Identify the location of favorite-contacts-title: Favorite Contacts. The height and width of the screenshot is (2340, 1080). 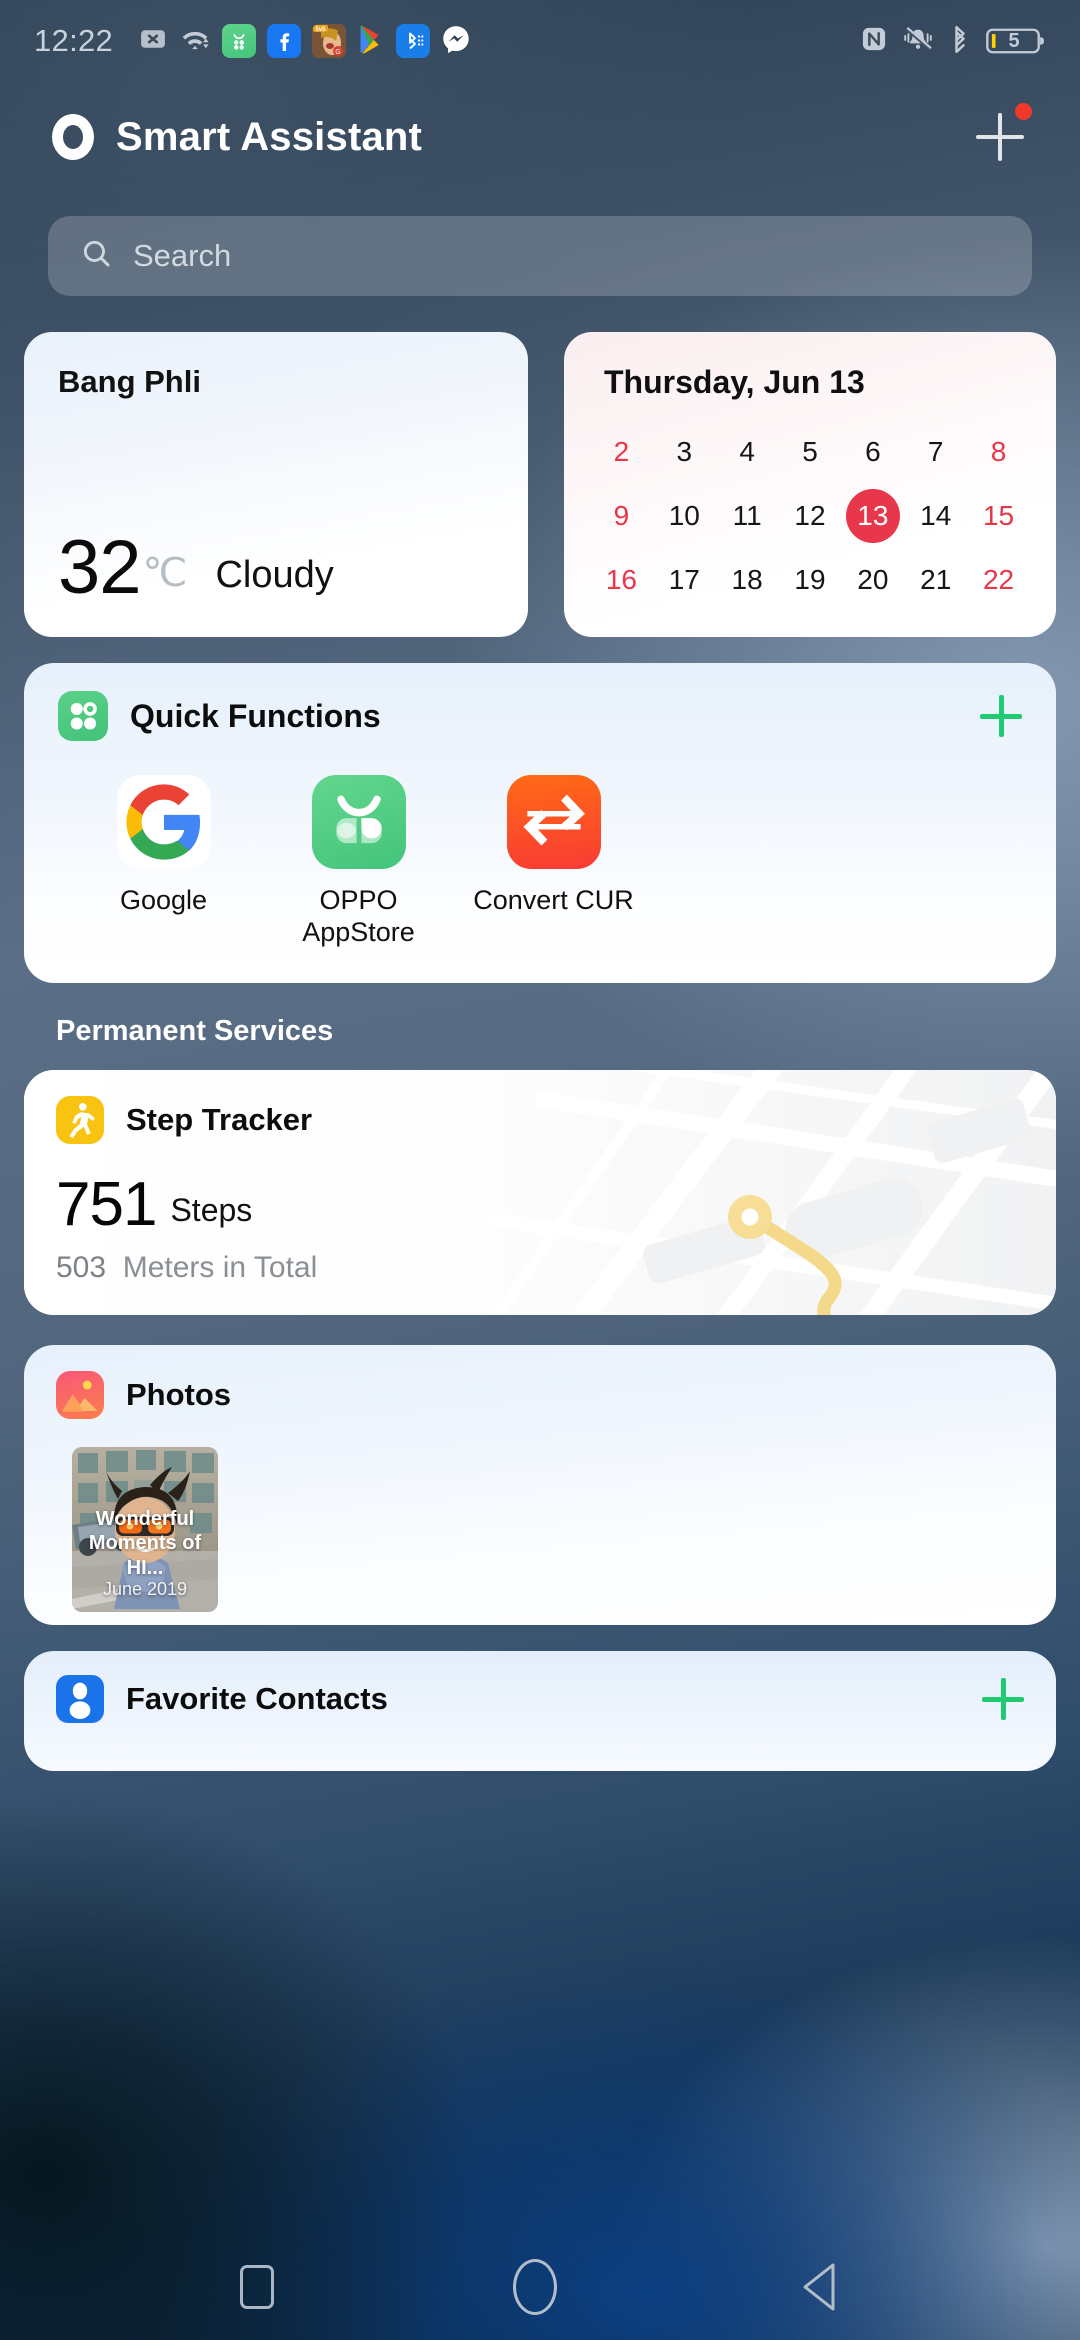
(257, 1698).